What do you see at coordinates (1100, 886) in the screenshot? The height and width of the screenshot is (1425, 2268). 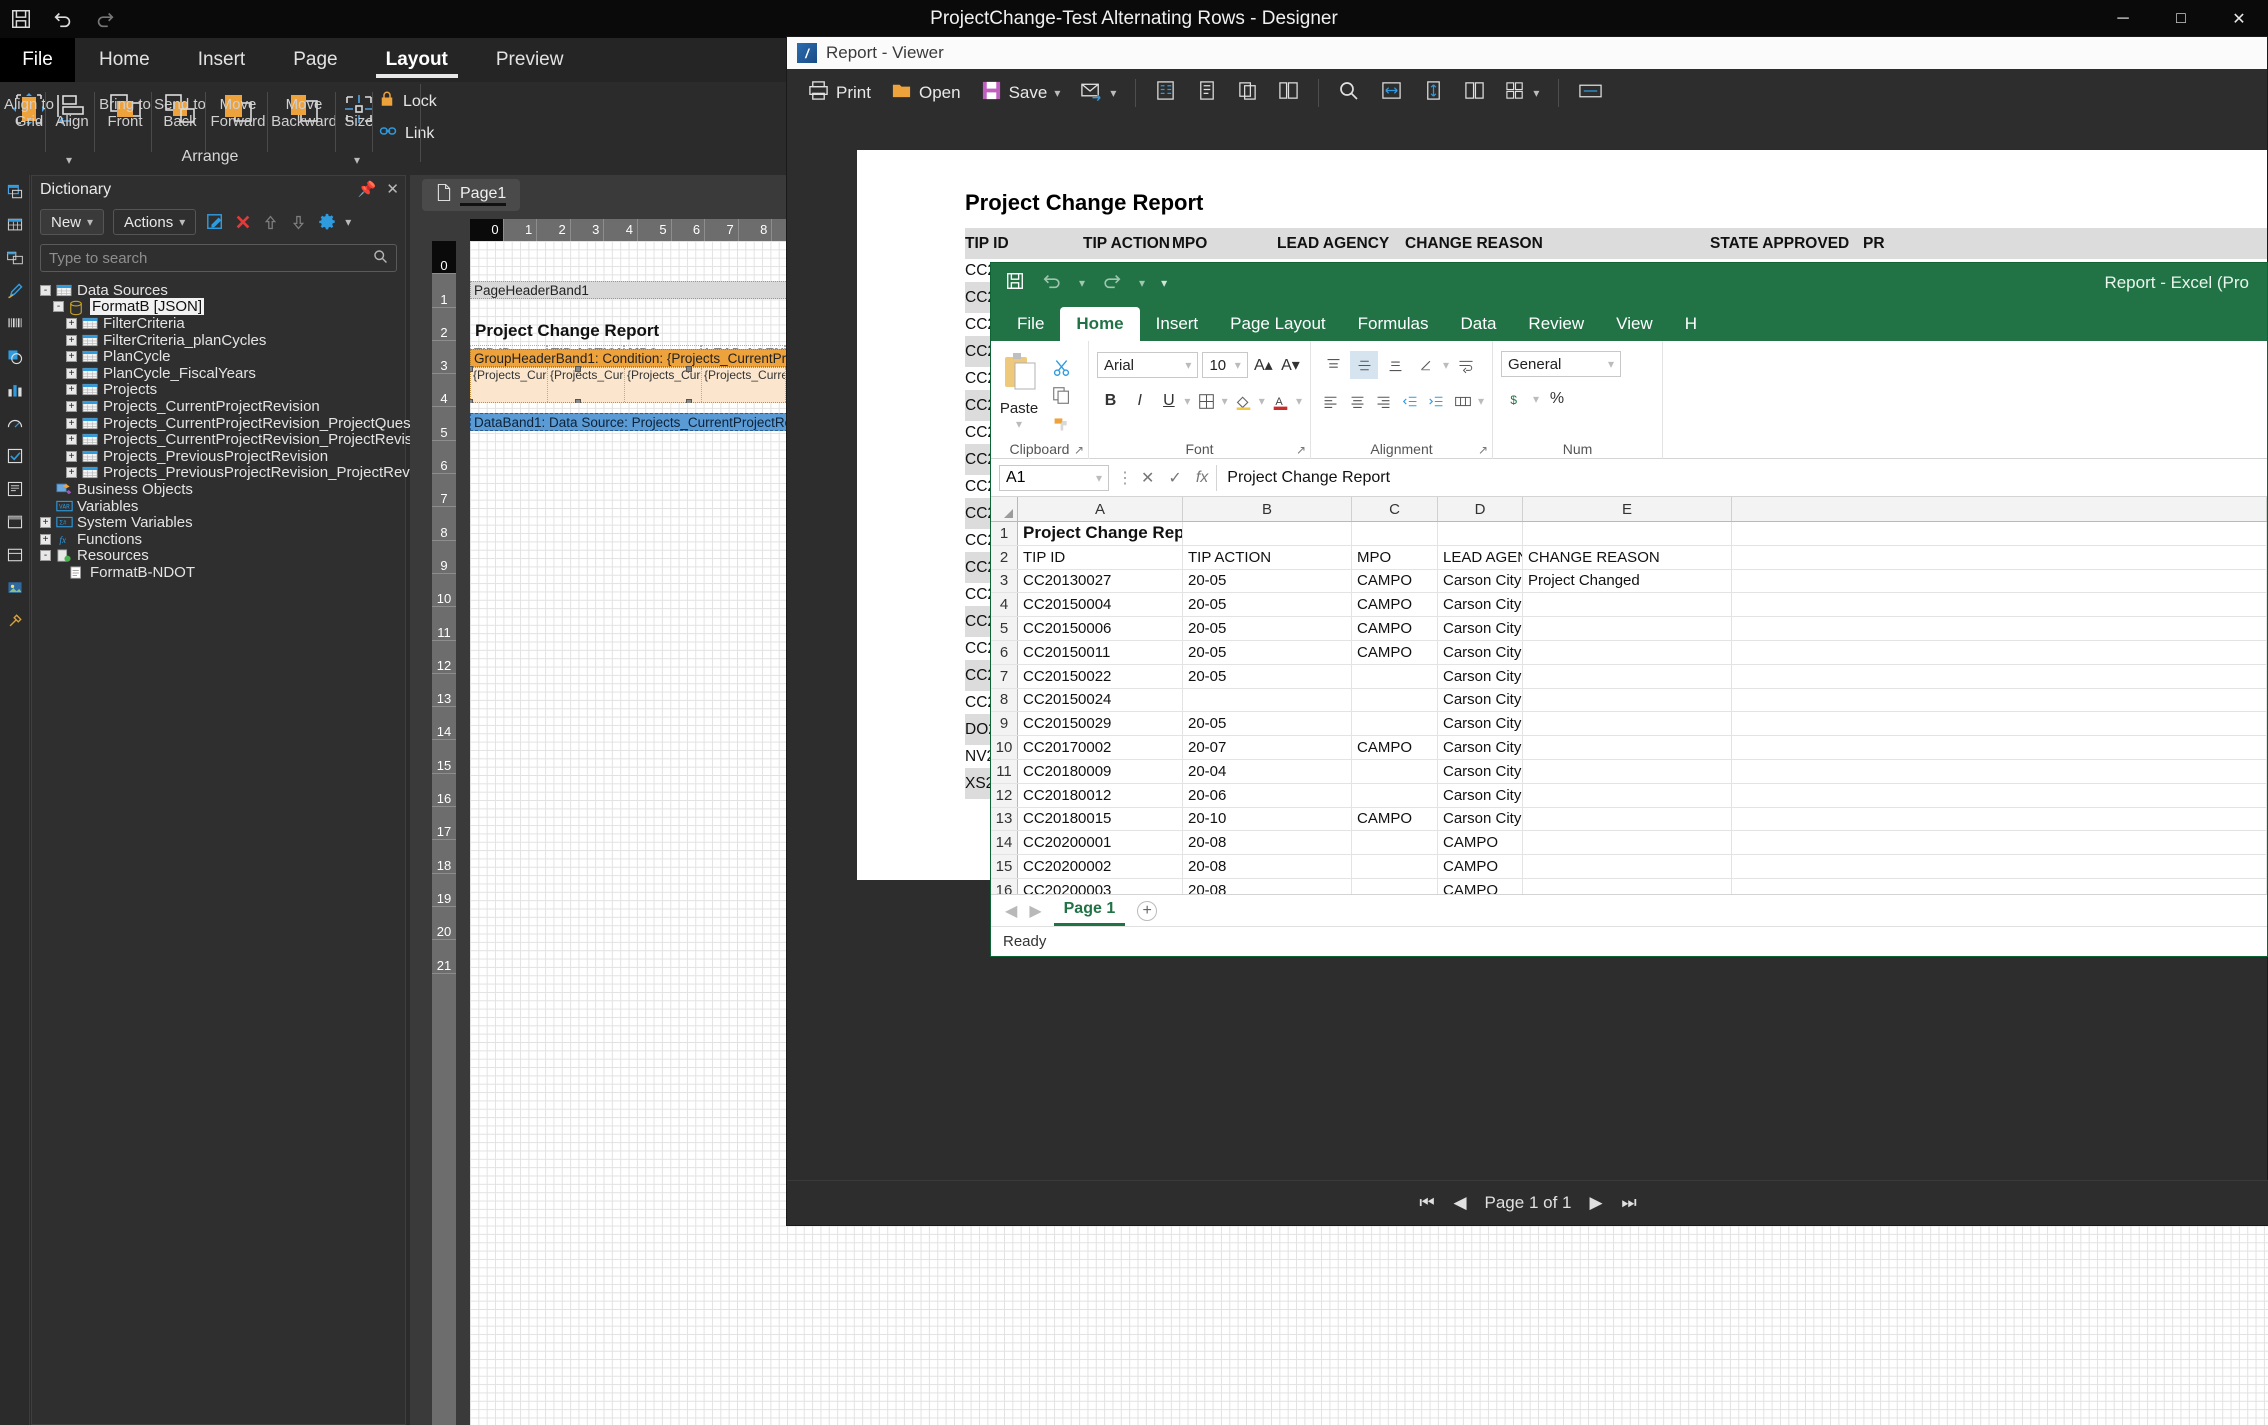 I see `excel-cell: CC20200003` at bounding box center [1100, 886].